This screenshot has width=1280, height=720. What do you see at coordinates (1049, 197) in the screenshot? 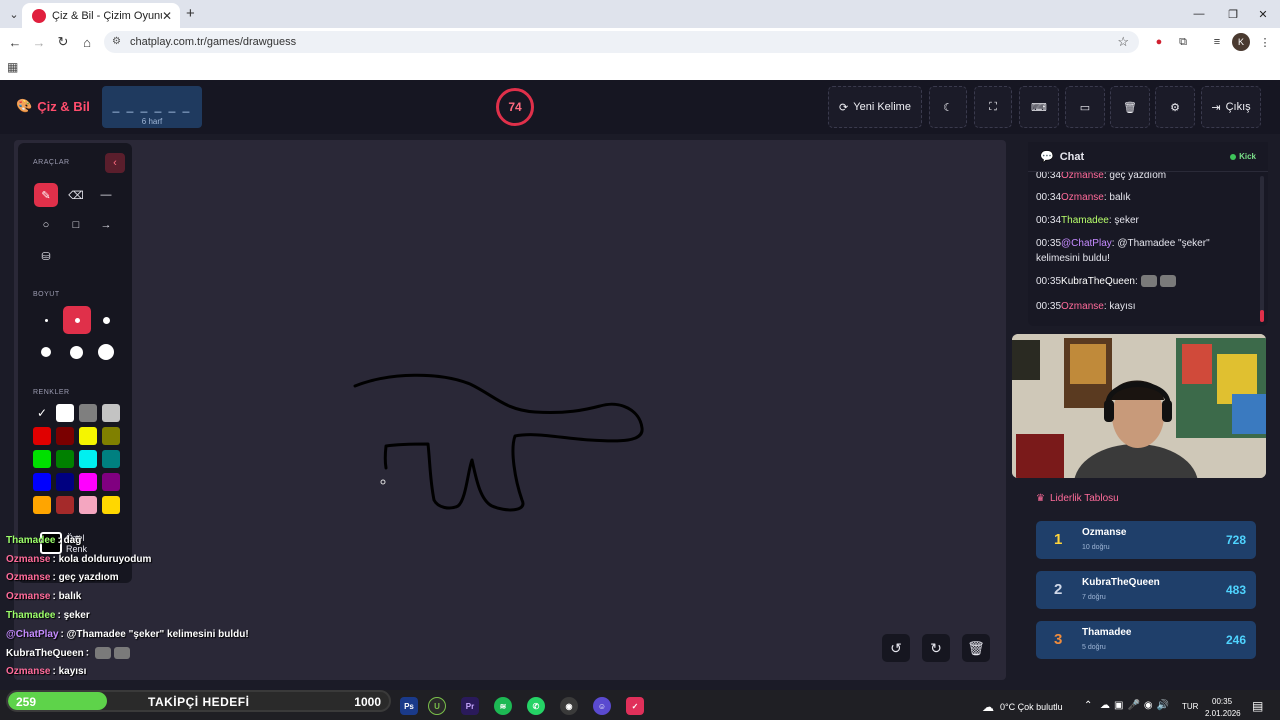
I see `chat-timestamp: 00:34` at bounding box center [1049, 197].